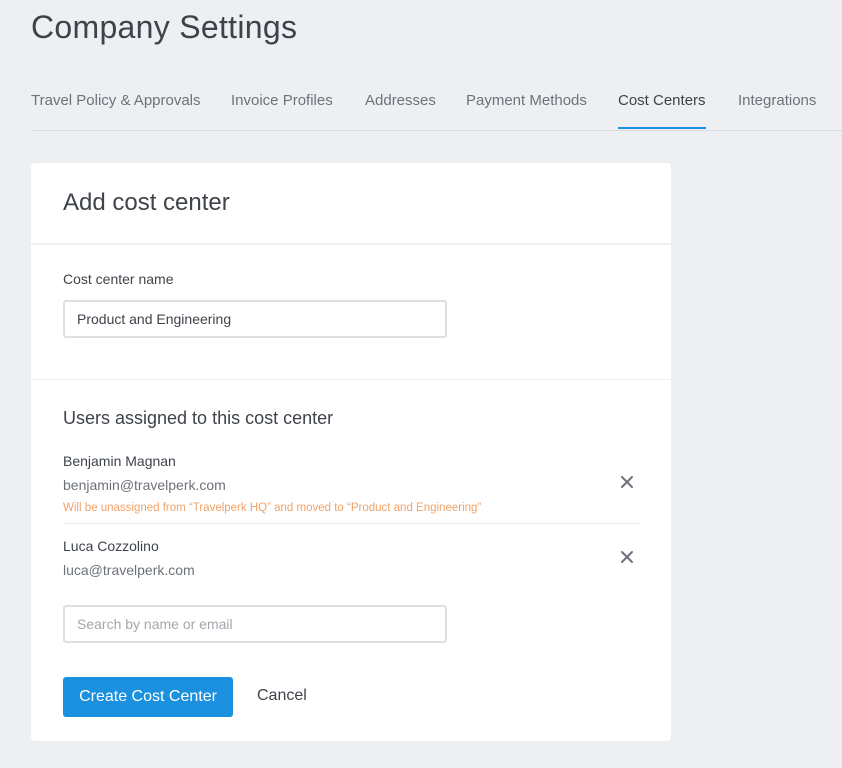 The image size is (842, 768). What do you see at coordinates (119, 461) in the screenshot?
I see `user-name: Benjamin Magnan` at bounding box center [119, 461].